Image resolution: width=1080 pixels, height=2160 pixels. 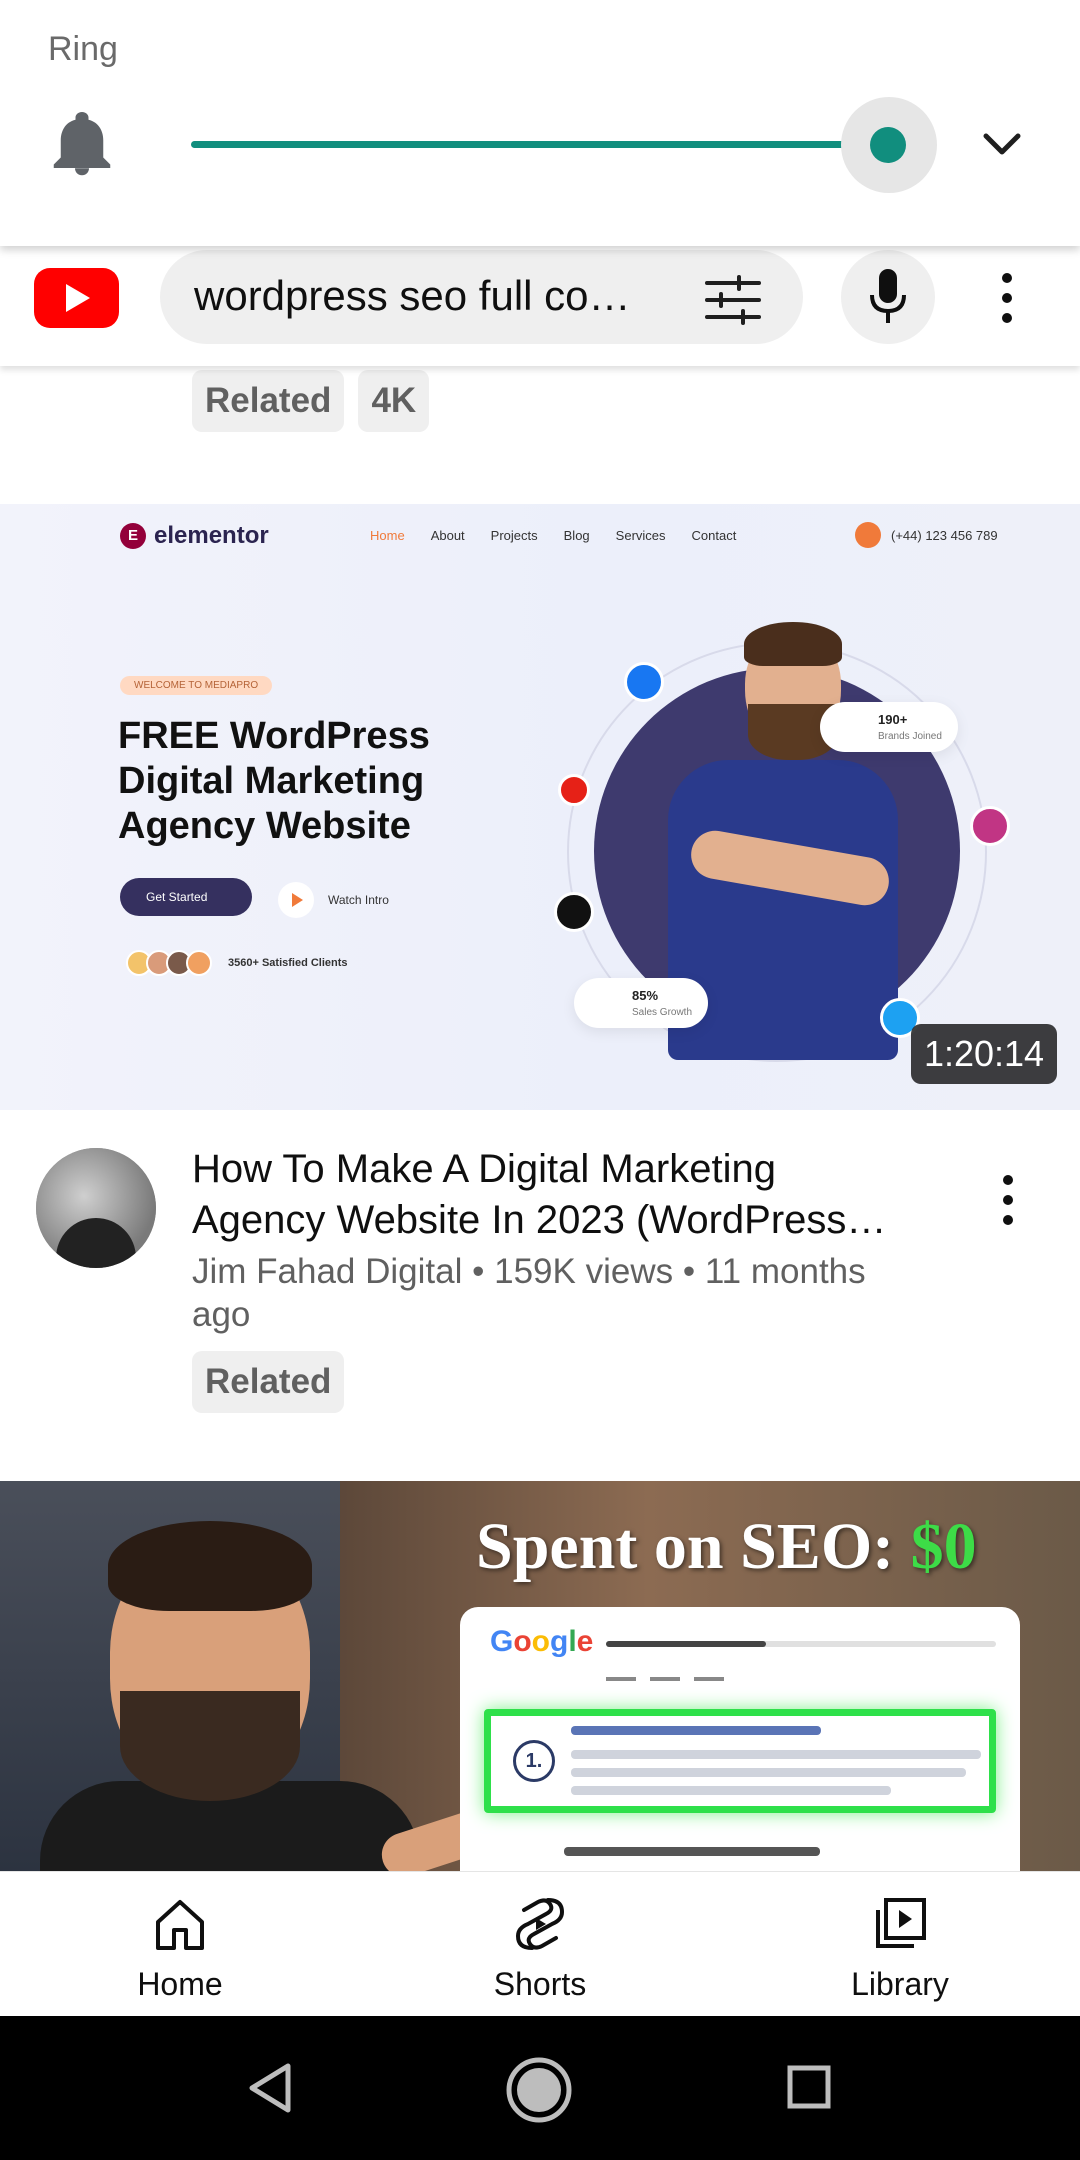 I want to click on home-icon, so click(x=180, y=1925).